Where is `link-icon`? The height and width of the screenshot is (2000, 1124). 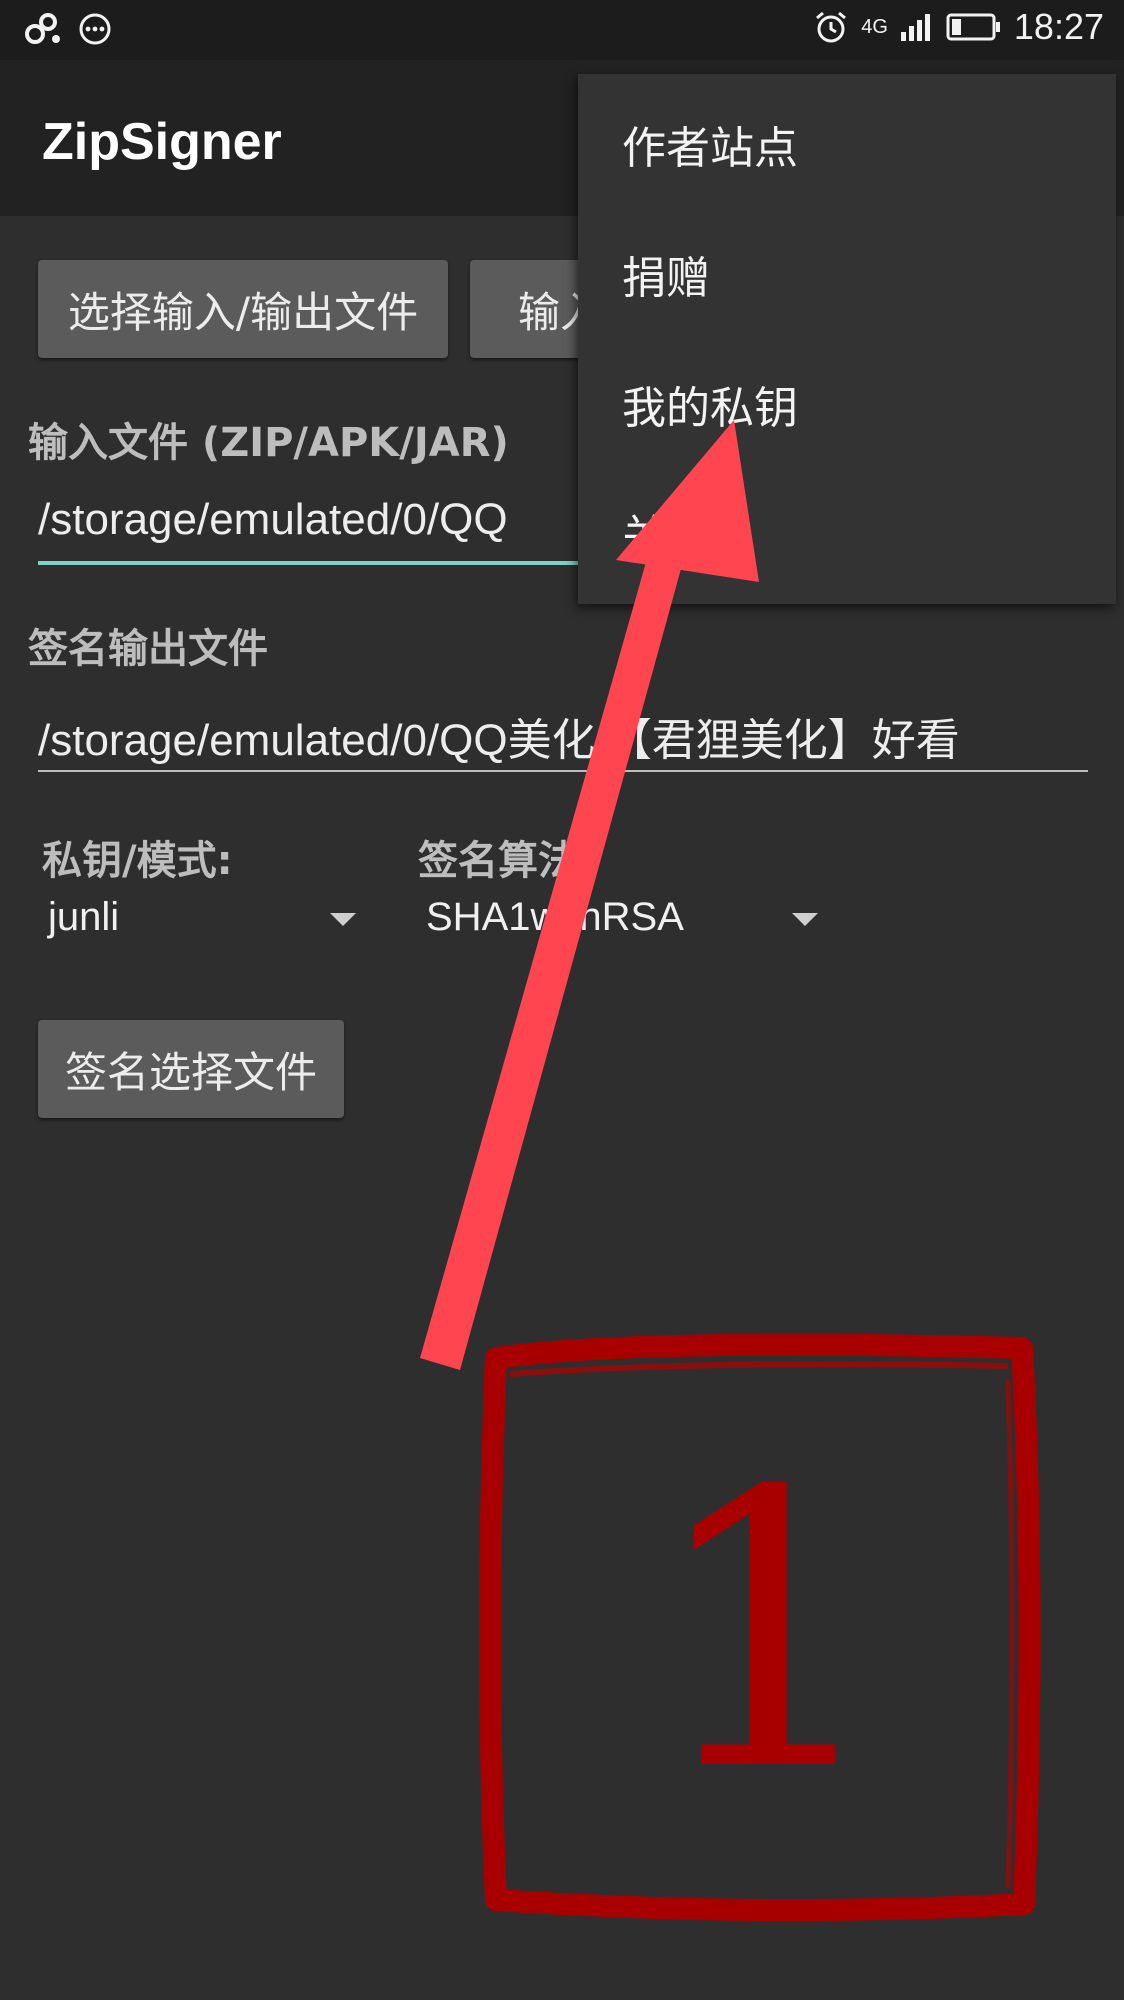
link-icon is located at coordinates (42, 28).